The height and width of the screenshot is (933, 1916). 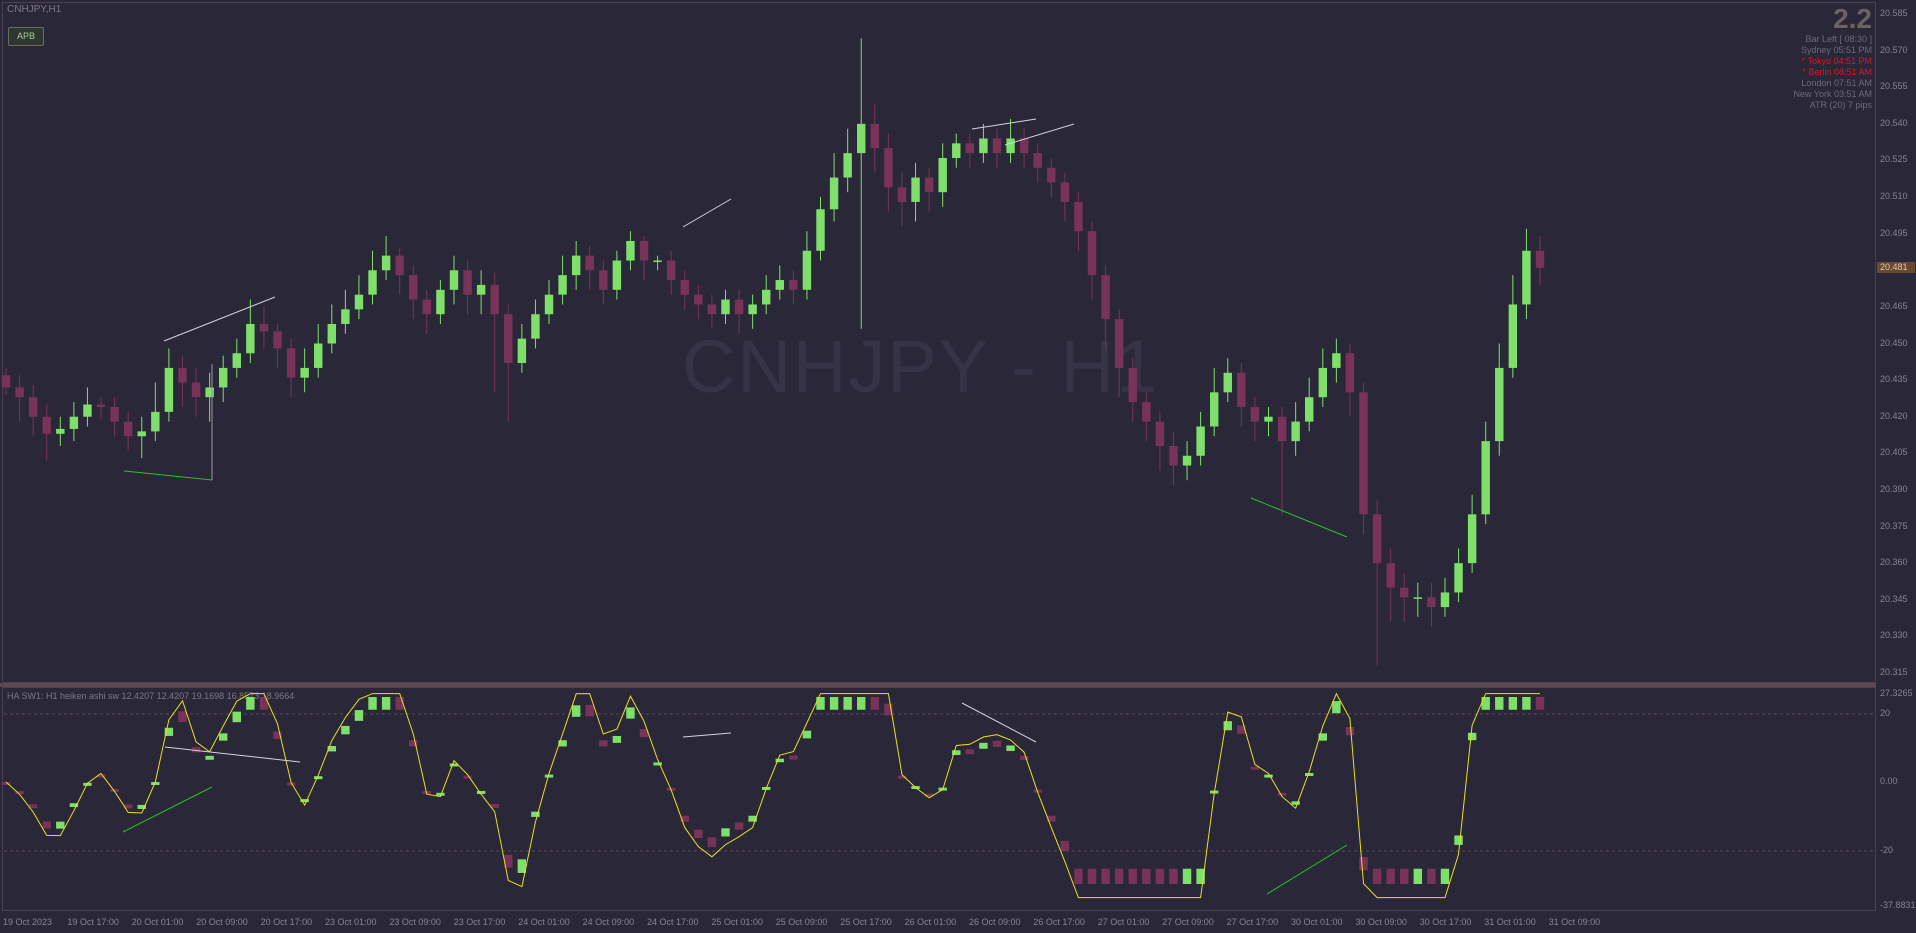 I want to click on price-tick: 20.360, so click(x=1894, y=562).